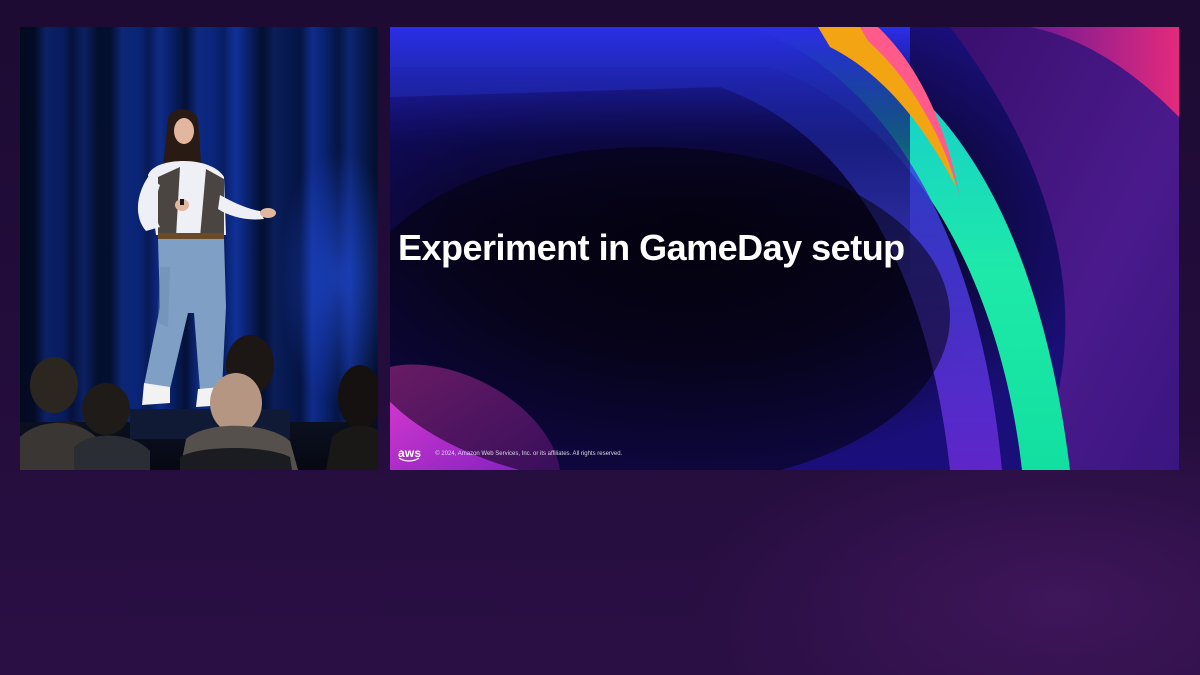 This screenshot has width=1200, height=675. I want to click on aws-smile-icon, so click(409, 459).